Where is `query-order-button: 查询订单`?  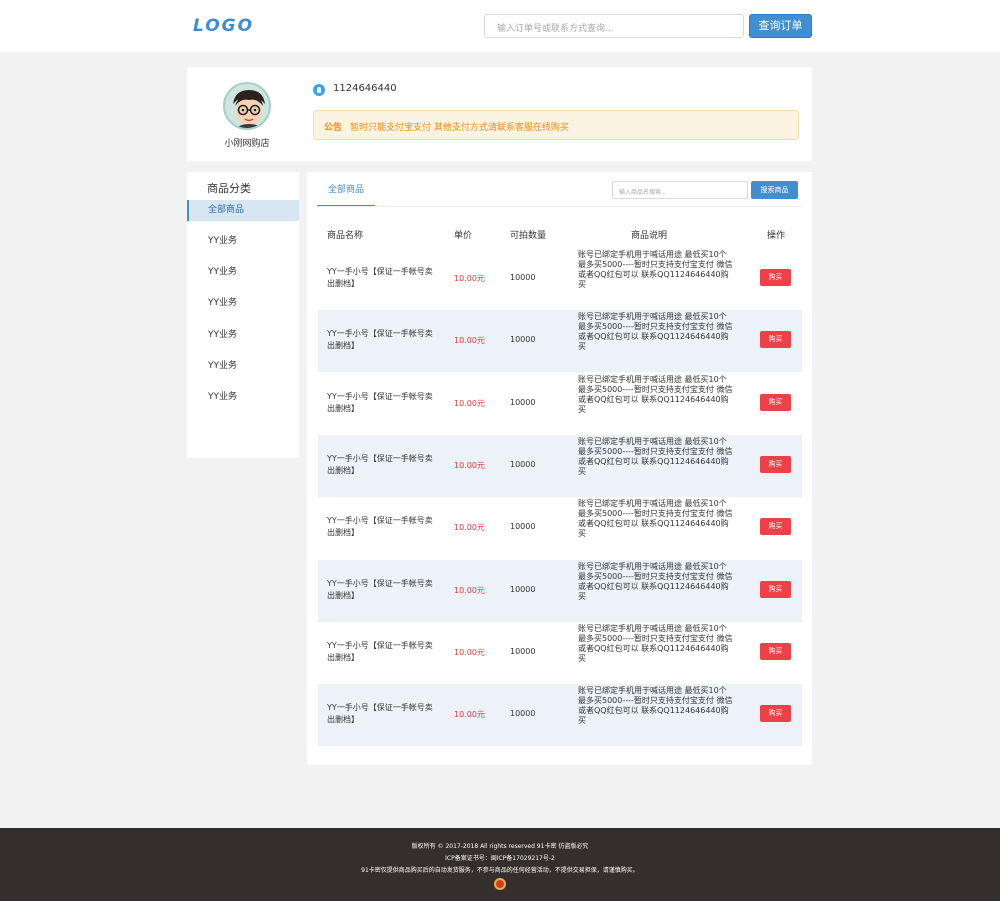
query-order-button: 查询订单 is located at coordinates (780, 26).